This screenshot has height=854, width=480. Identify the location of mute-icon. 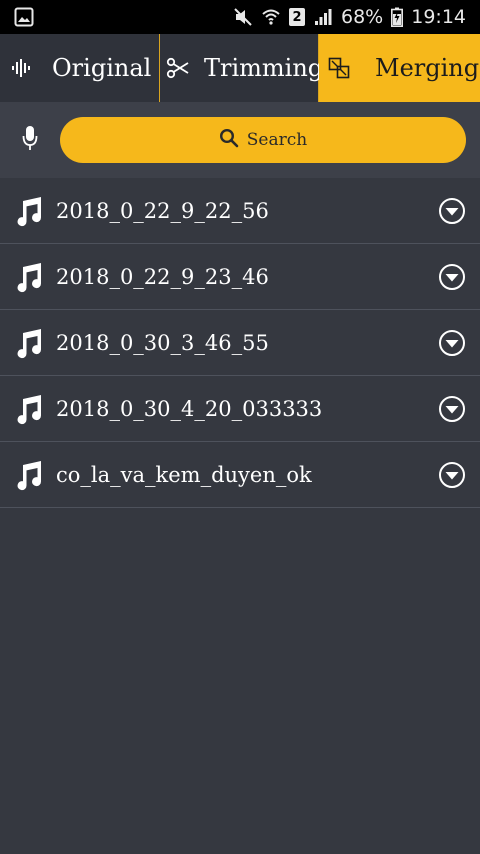
(243, 17).